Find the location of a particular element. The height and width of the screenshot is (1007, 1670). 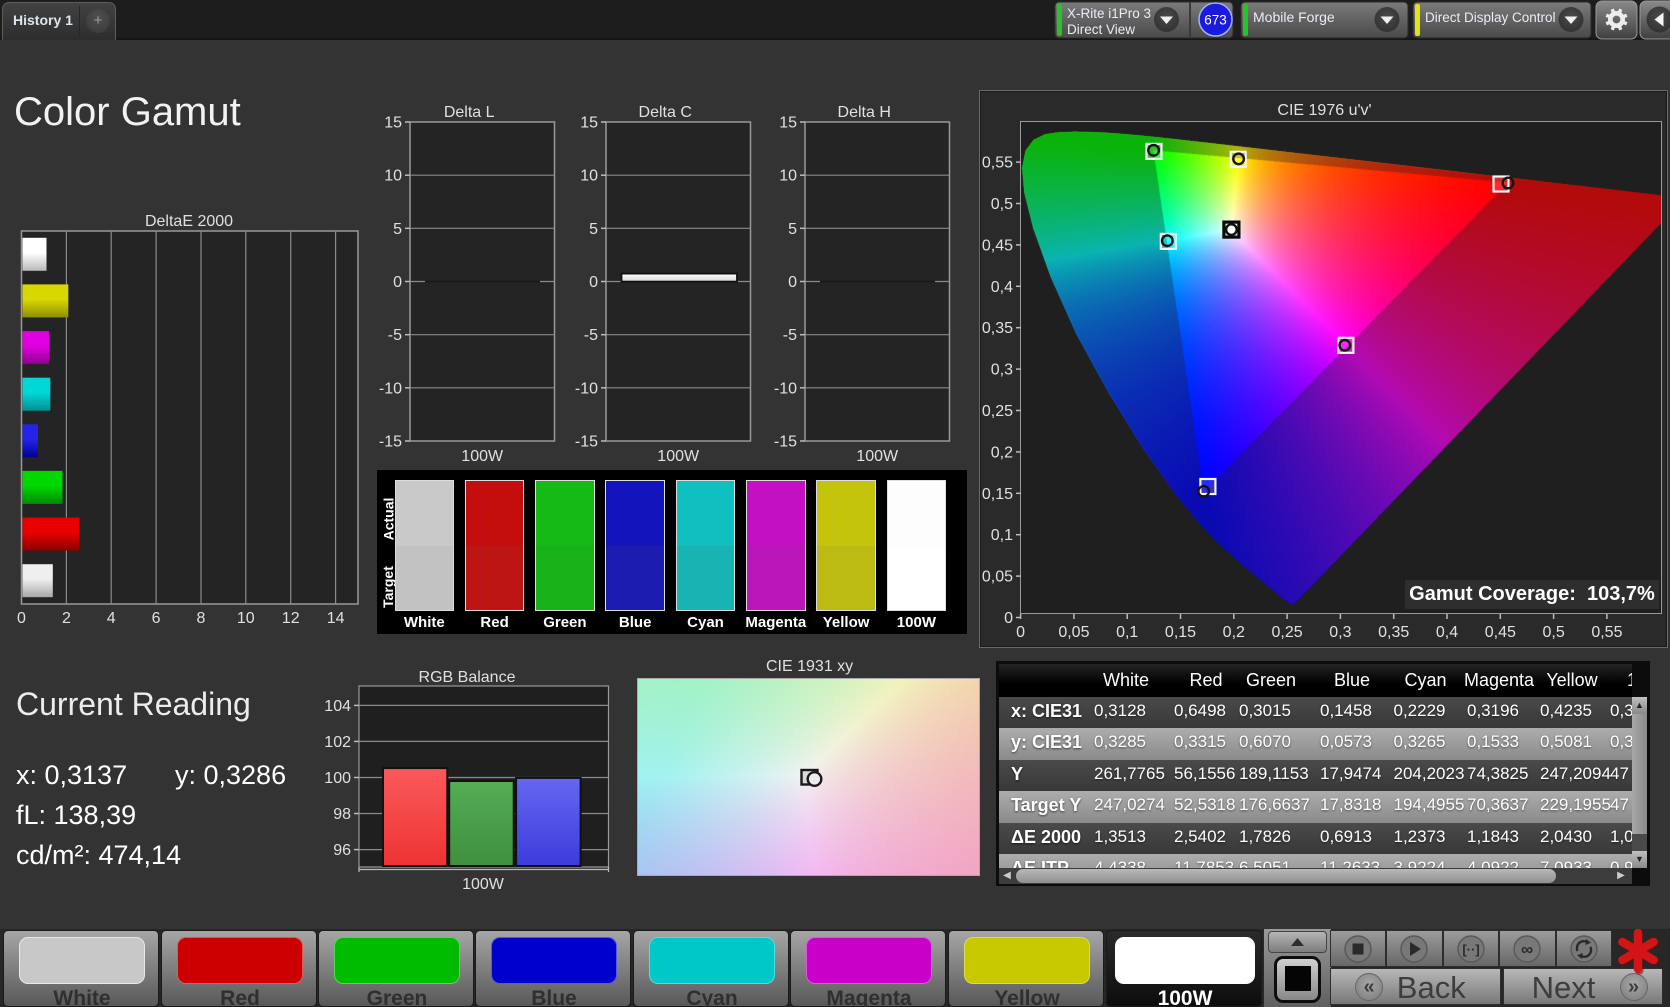

svg-text: Direct Display Control is located at coordinates (1490, 17).